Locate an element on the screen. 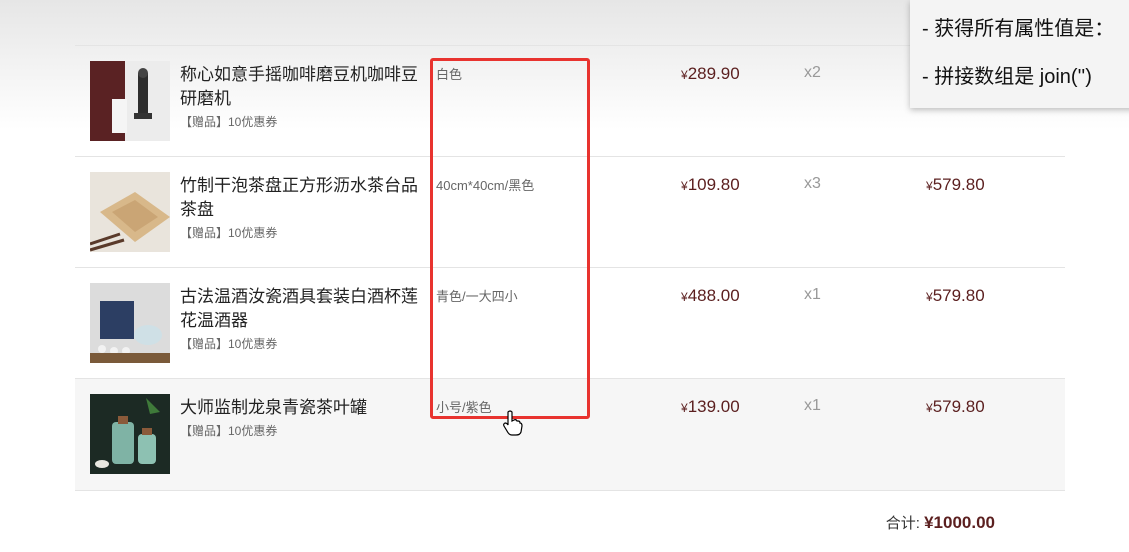 This screenshot has width=1129, height=552. annotation-note: - 获得所有属性值是： - 拼接数组是 join('') is located at coordinates (1019, 54).